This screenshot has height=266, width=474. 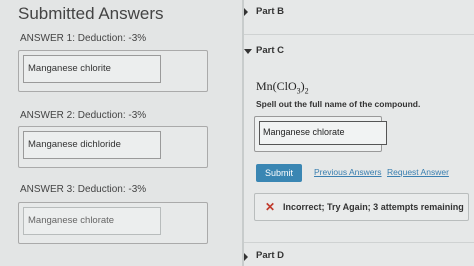 I want to click on answer-1-value: Manganese chlorite, so click(x=92, y=69).